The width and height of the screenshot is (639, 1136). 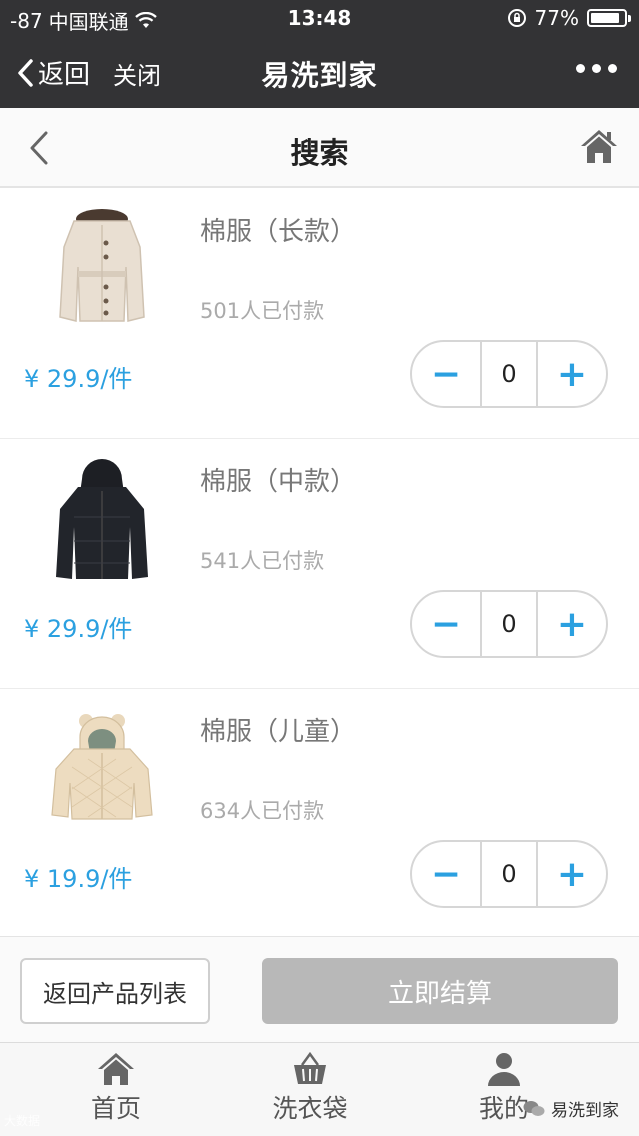 I want to click on basket-icon, so click(x=310, y=1067).